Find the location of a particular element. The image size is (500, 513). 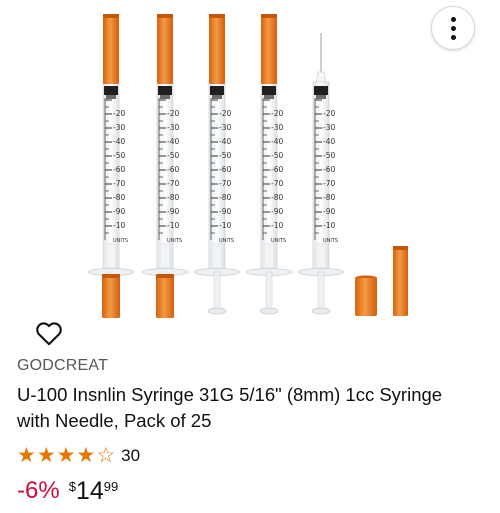

loose-plunger-cap is located at coordinates (366, 295).